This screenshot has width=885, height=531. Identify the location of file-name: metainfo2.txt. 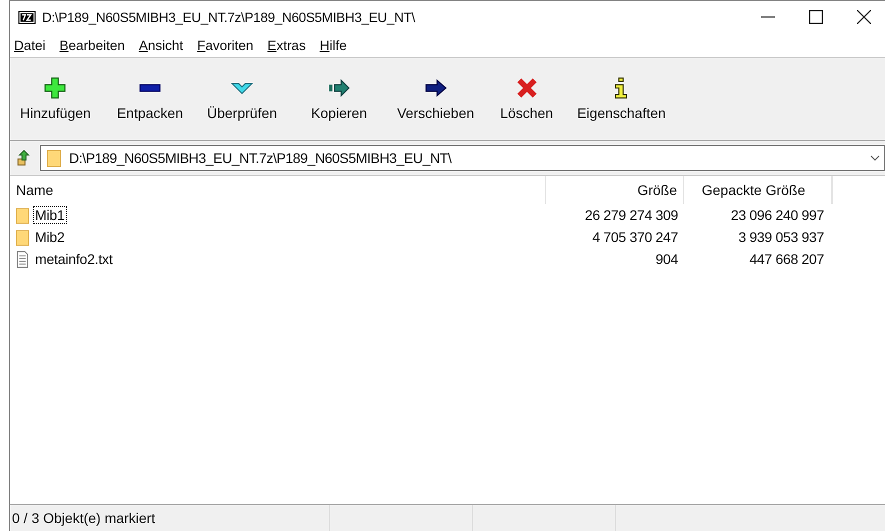
(74, 259).